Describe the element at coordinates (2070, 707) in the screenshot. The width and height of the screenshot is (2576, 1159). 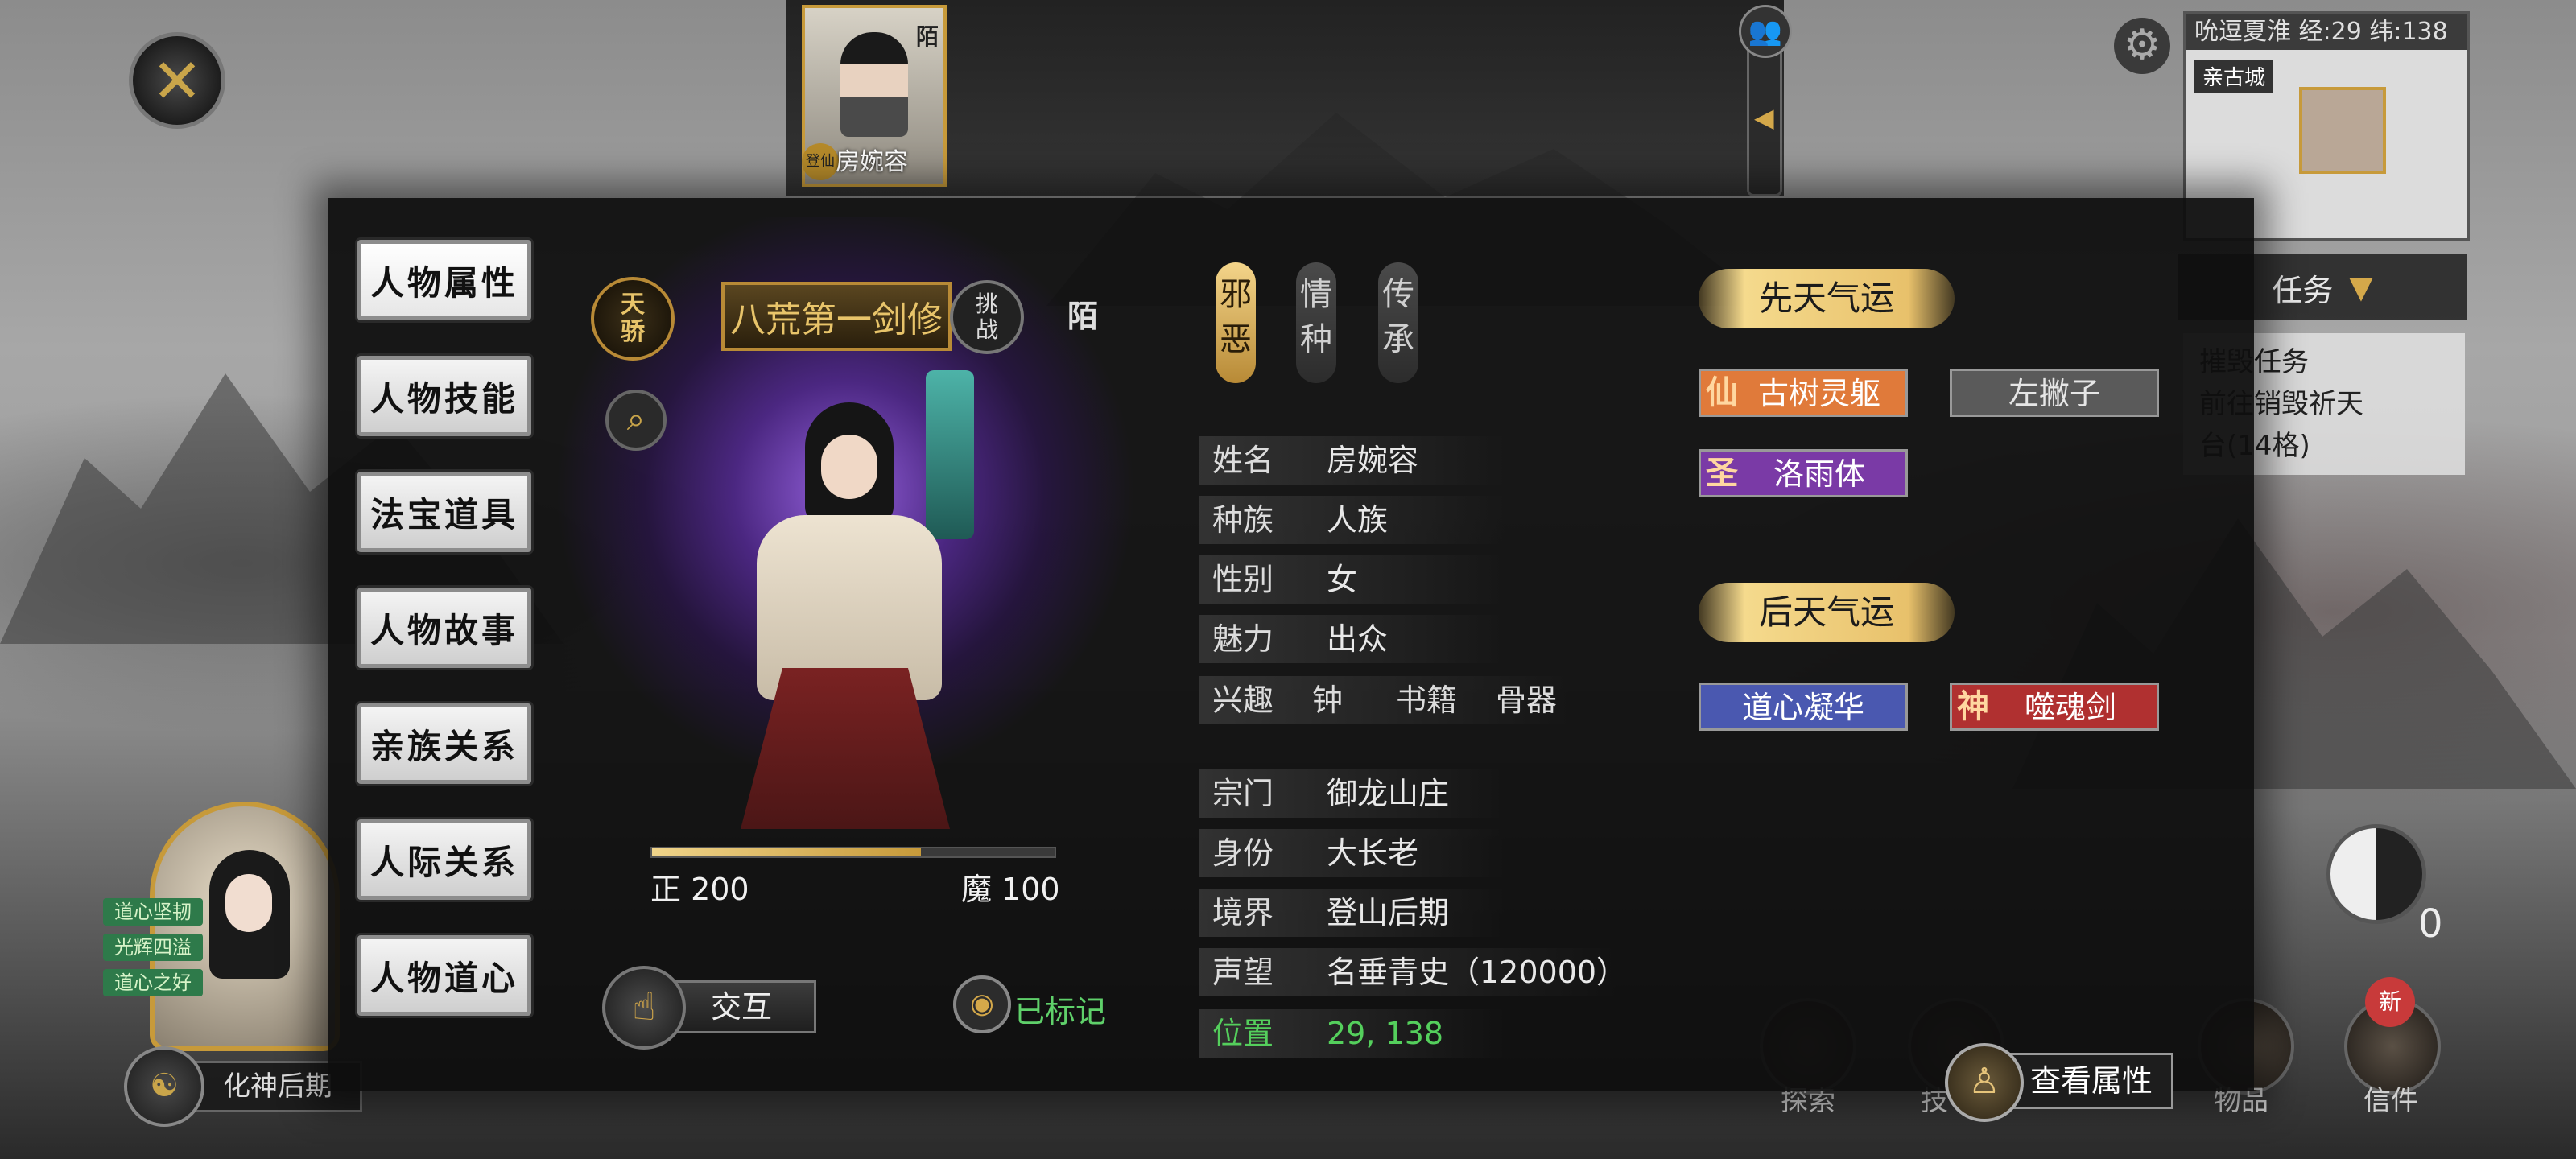
I see `fortune-label: 噬魂剑` at that location.